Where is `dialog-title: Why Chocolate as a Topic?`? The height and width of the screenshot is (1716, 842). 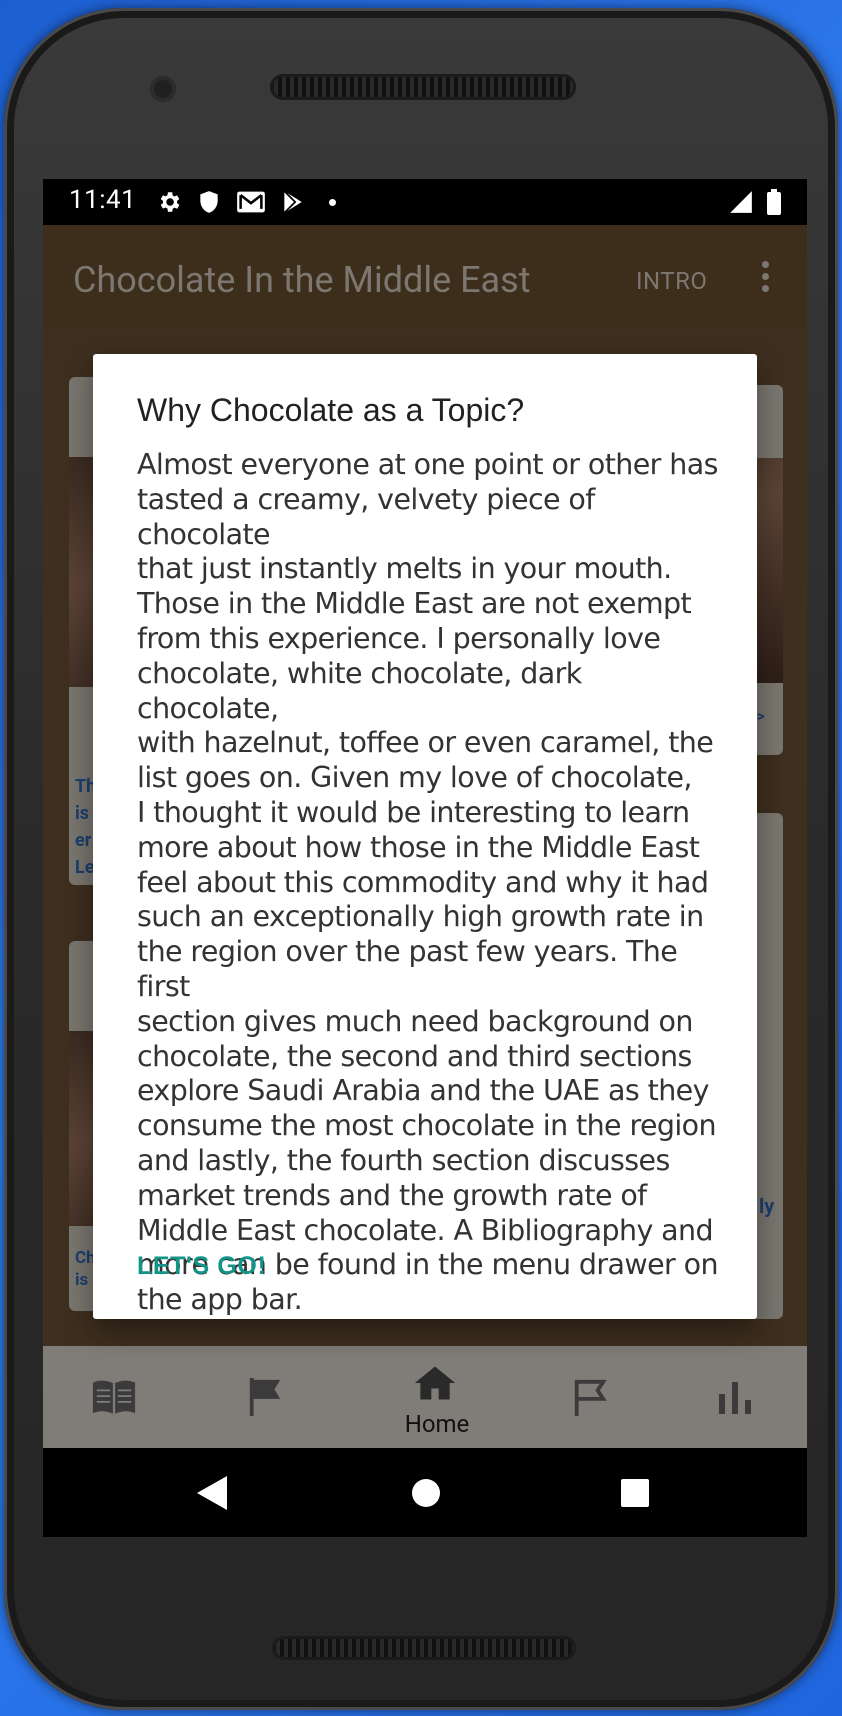
dialog-title: Why Chocolate as a Topic? is located at coordinates (331, 410).